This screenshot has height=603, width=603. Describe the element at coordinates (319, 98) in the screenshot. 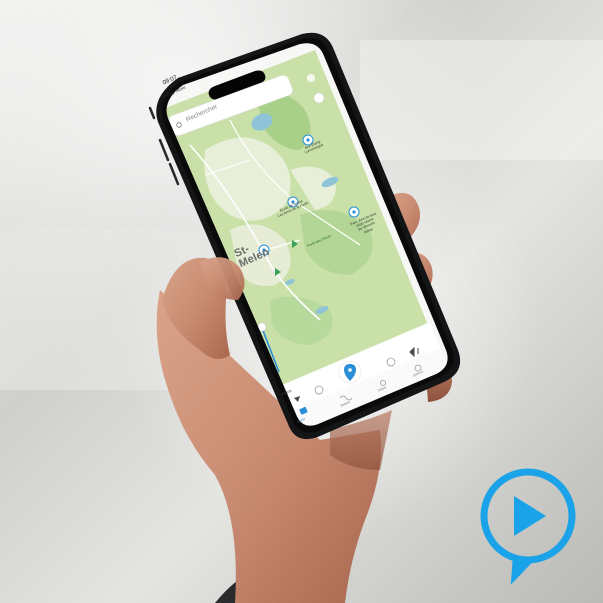

I see `compass-button` at that location.